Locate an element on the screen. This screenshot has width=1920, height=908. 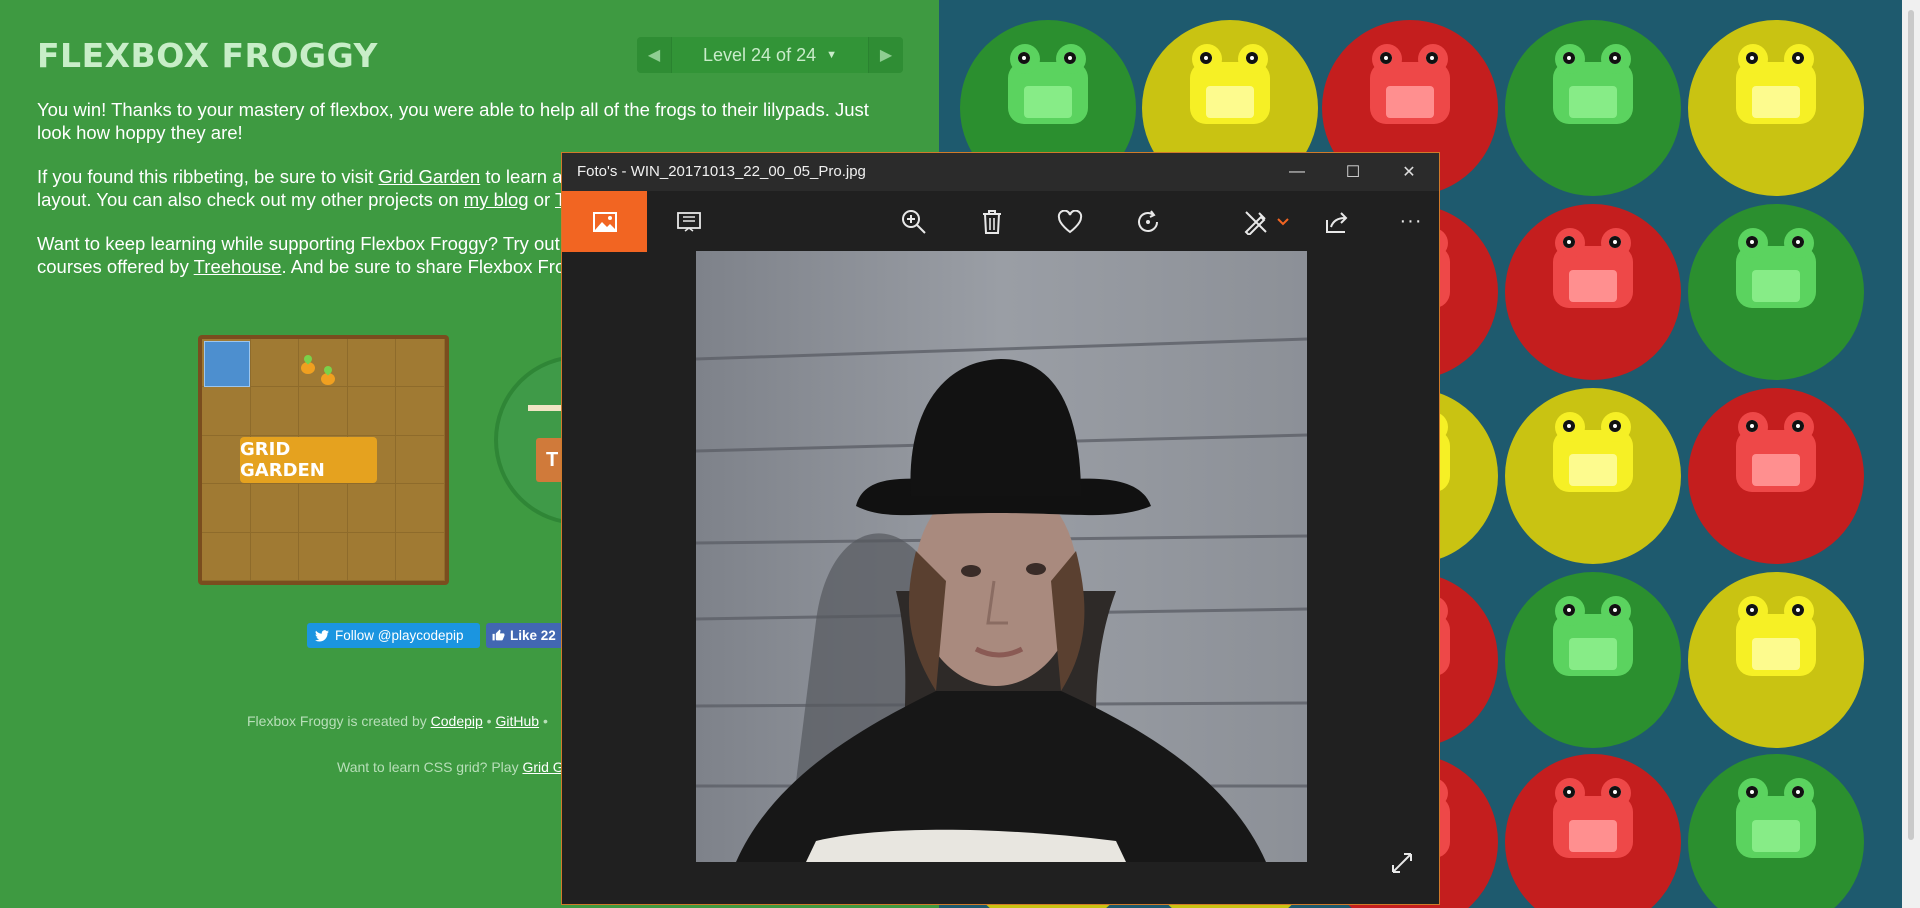
footer-grid-promo: Want to learn CSS grid? Play Grid G is located at coordinates (450, 767).